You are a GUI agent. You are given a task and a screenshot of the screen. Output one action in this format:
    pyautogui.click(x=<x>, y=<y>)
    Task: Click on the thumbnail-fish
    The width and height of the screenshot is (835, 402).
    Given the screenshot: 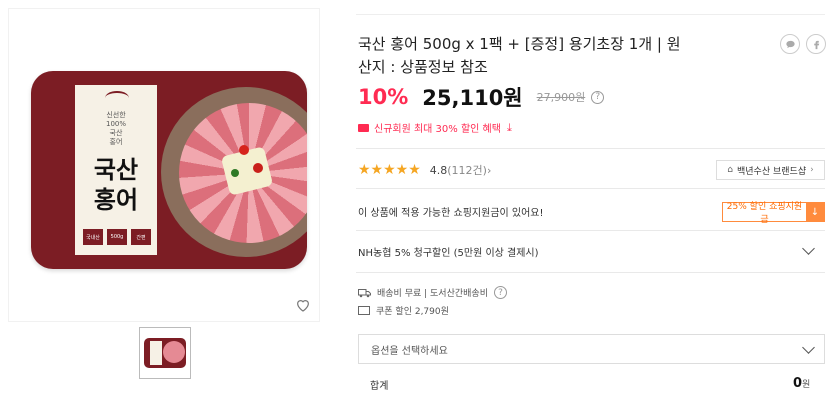 What is the action you would take?
    pyautogui.click(x=174, y=352)
    